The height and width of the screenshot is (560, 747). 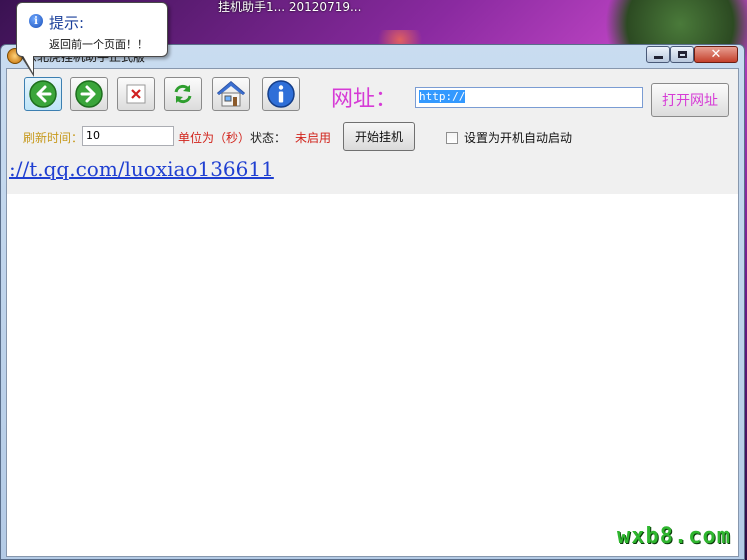 What do you see at coordinates (92, 29) in the screenshot?
I see `tooltip-balloon: i 提示: 返回前一个页面！！` at bounding box center [92, 29].